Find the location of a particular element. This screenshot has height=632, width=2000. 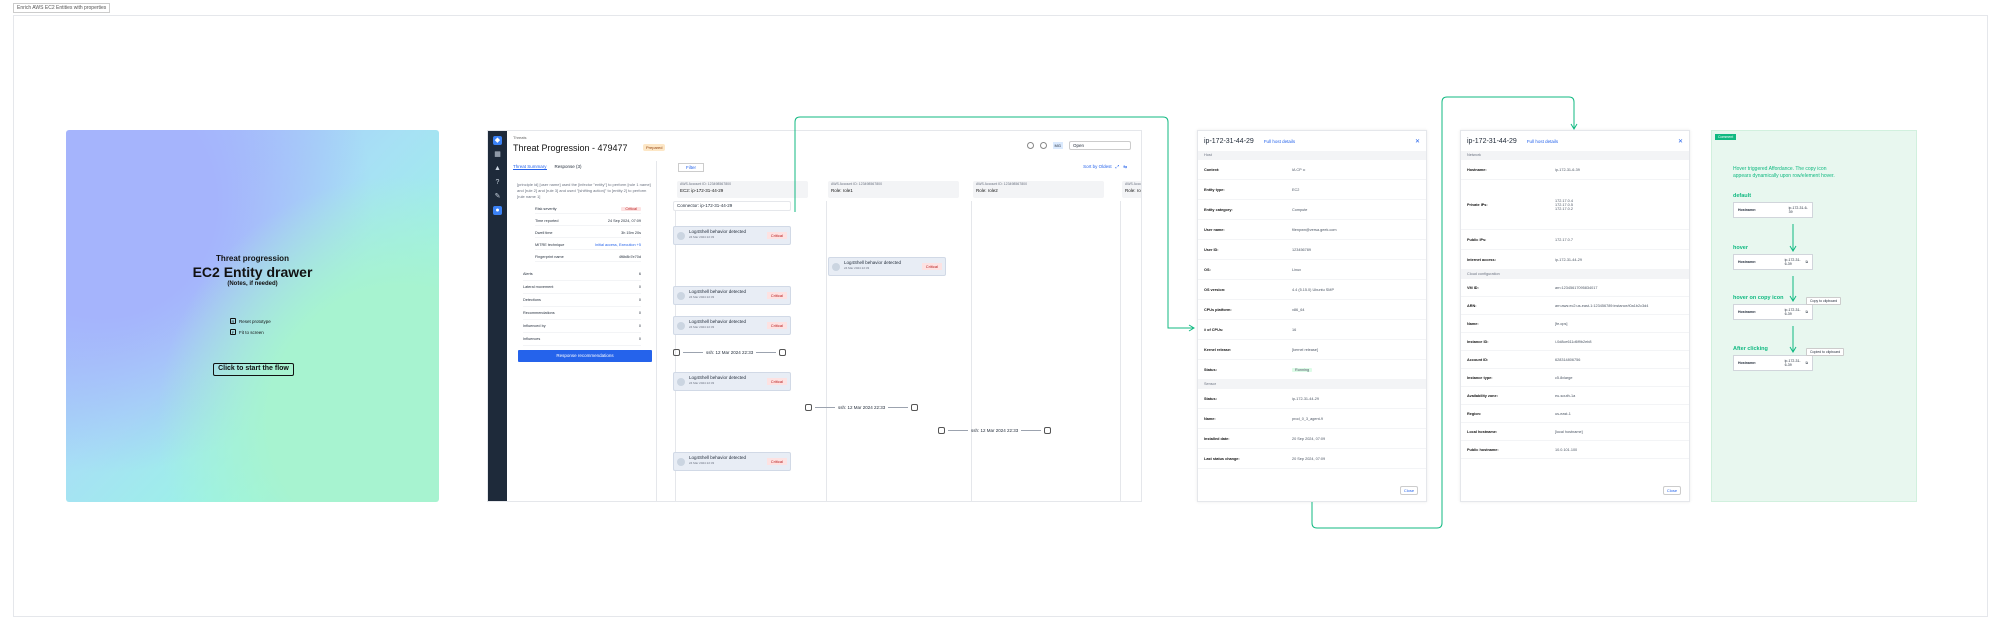

count-row: Influenced by 0 is located at coordinates (582, 326).